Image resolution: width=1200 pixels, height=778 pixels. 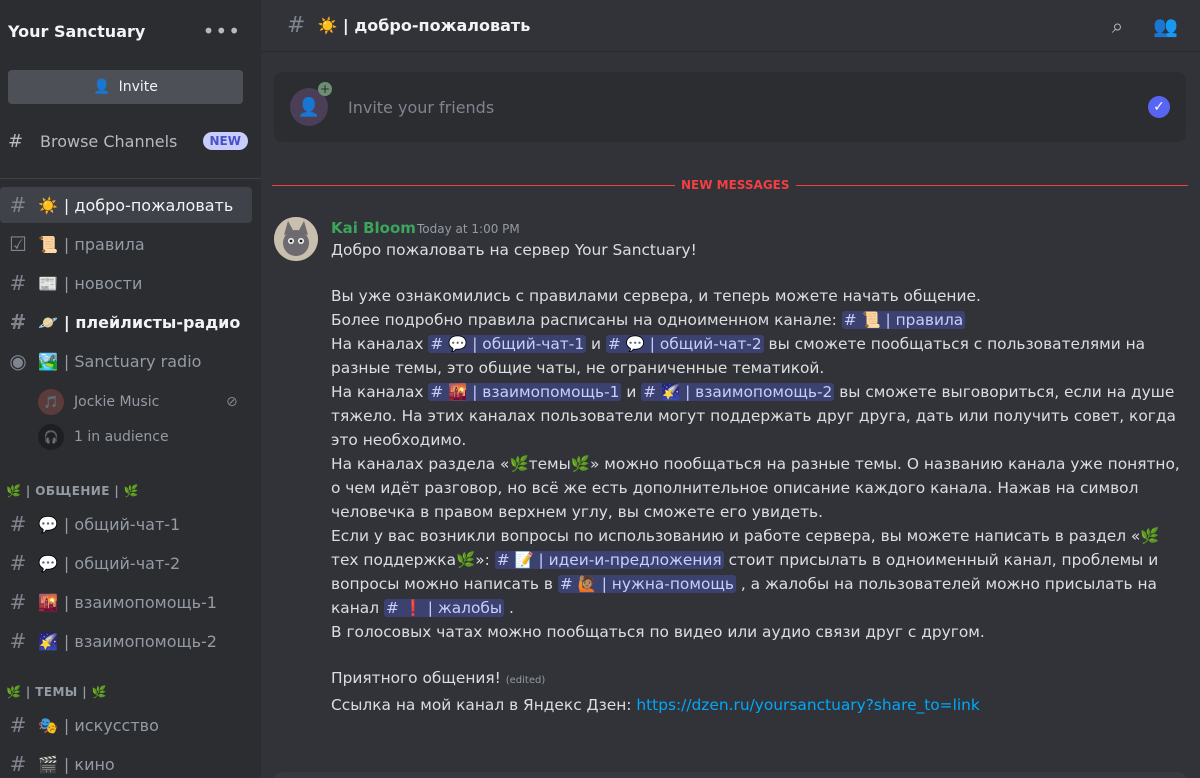 I want to click on rules-channel-icon: ☑, so click(x=18, y=244).